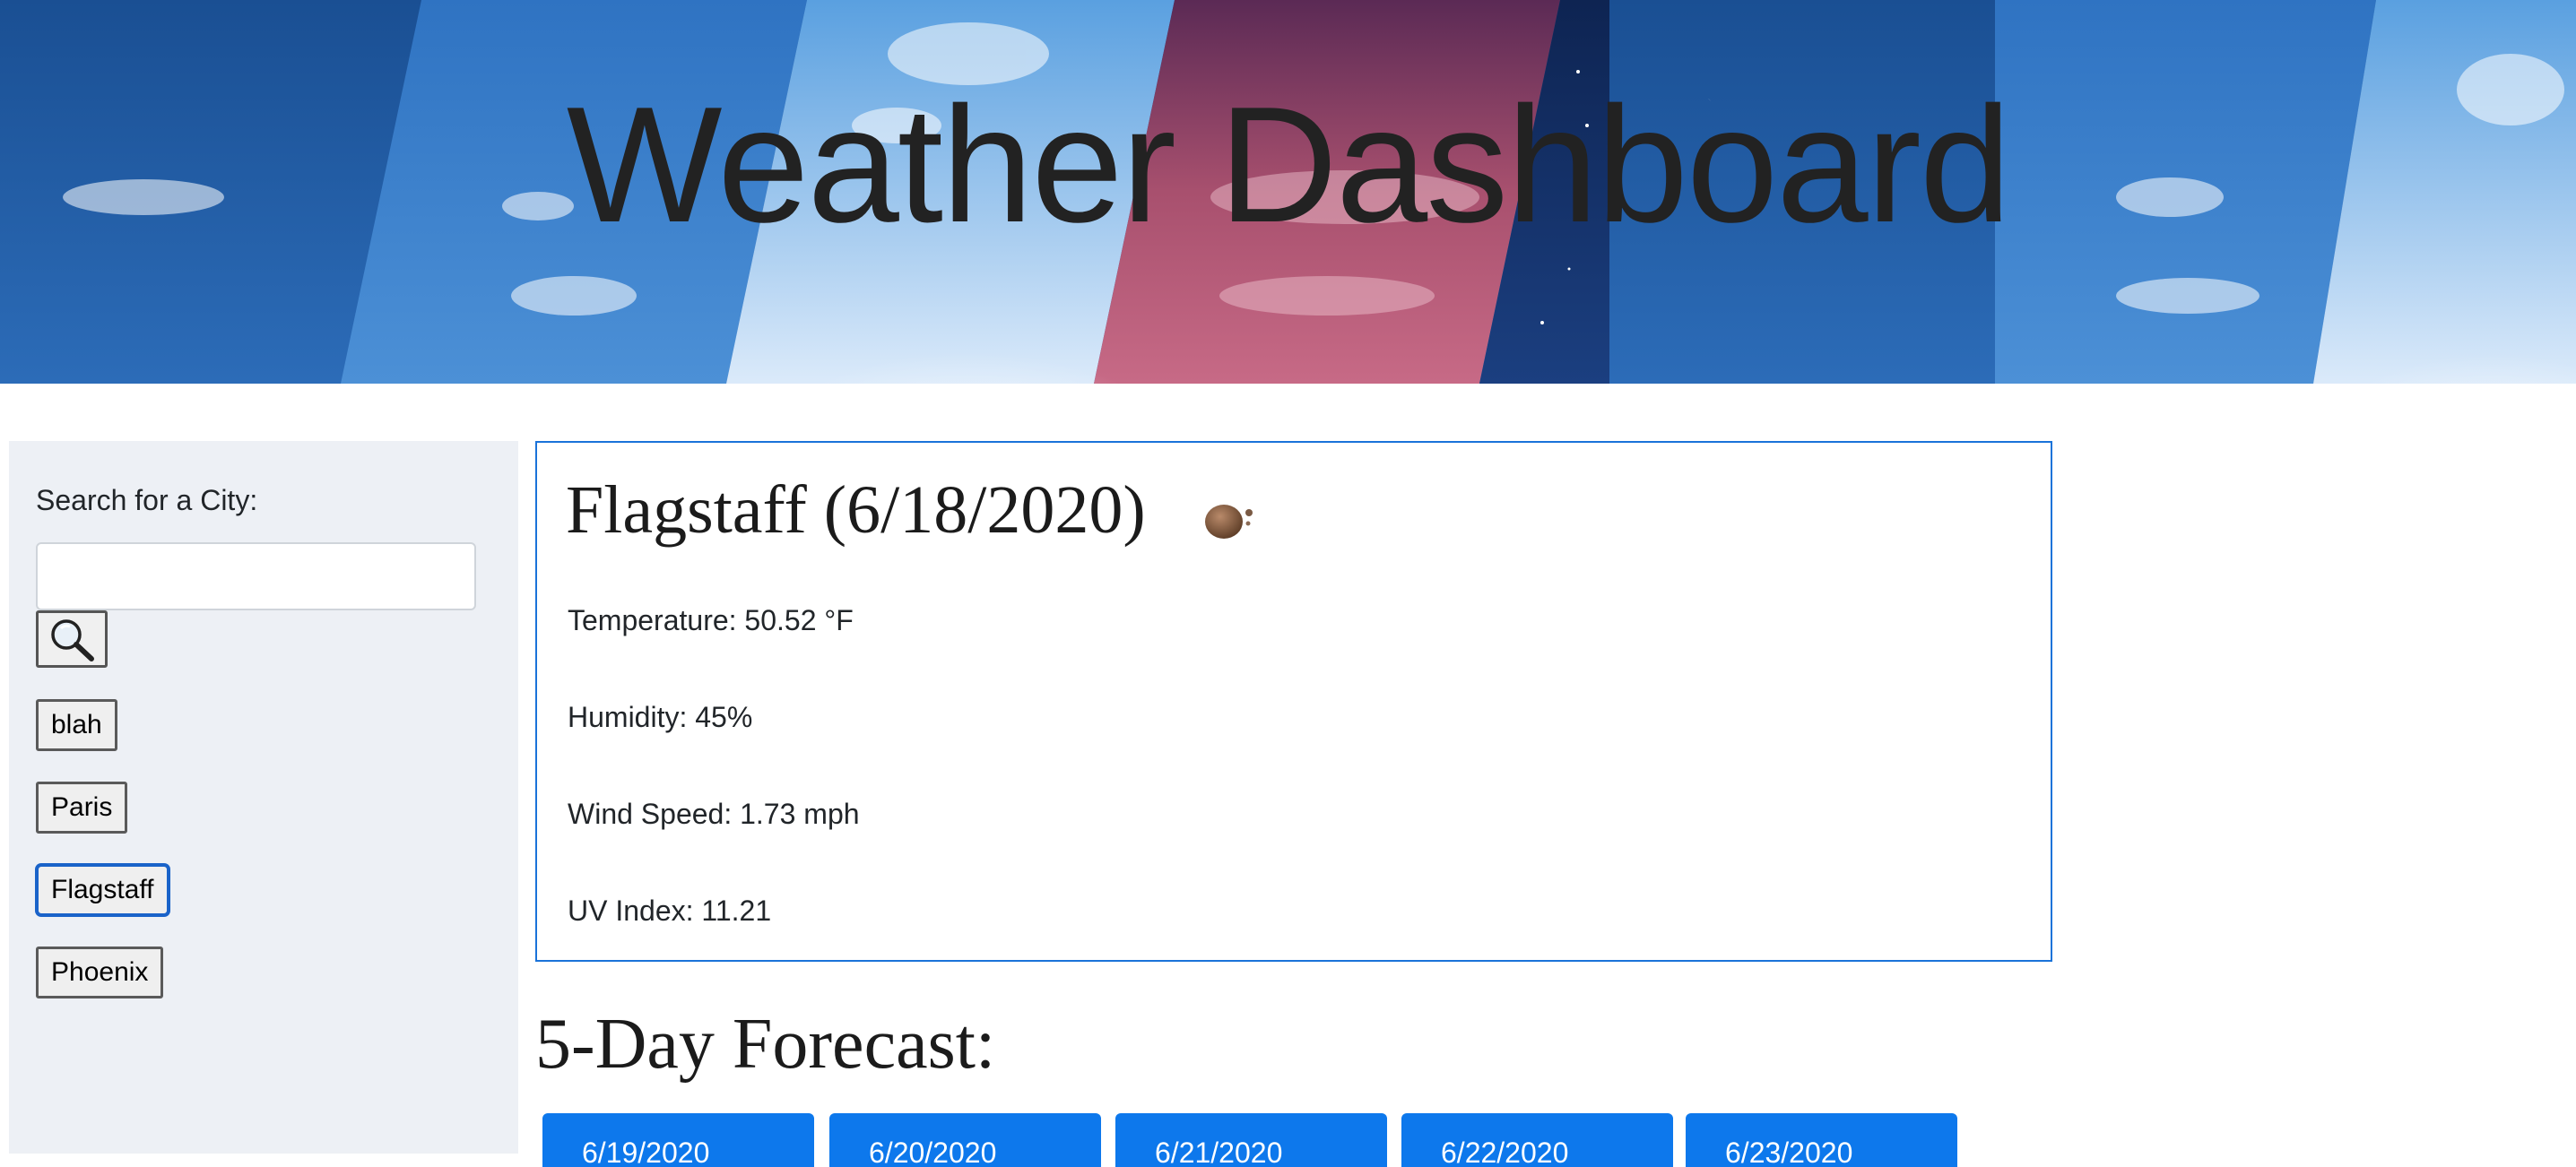 This screenshot has height=1167, width=2576. I want to click on forecast-card: 6/22/2020, so click(1537, 1140).